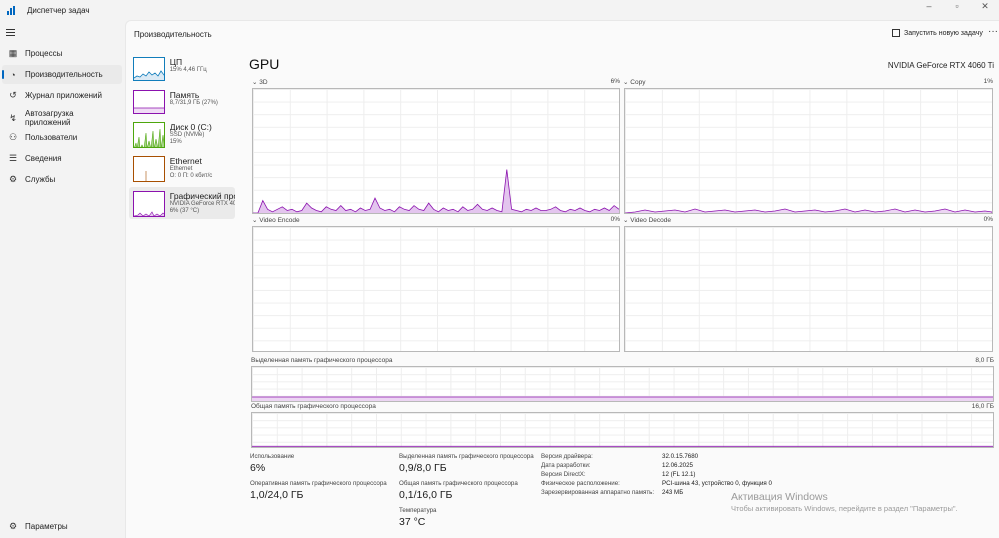 Image resolution: width=999 pixels, height=538 pixels. Describe the element at coordinates (929, 6) in the screenshot. I see `minimize-button: –` at that location.